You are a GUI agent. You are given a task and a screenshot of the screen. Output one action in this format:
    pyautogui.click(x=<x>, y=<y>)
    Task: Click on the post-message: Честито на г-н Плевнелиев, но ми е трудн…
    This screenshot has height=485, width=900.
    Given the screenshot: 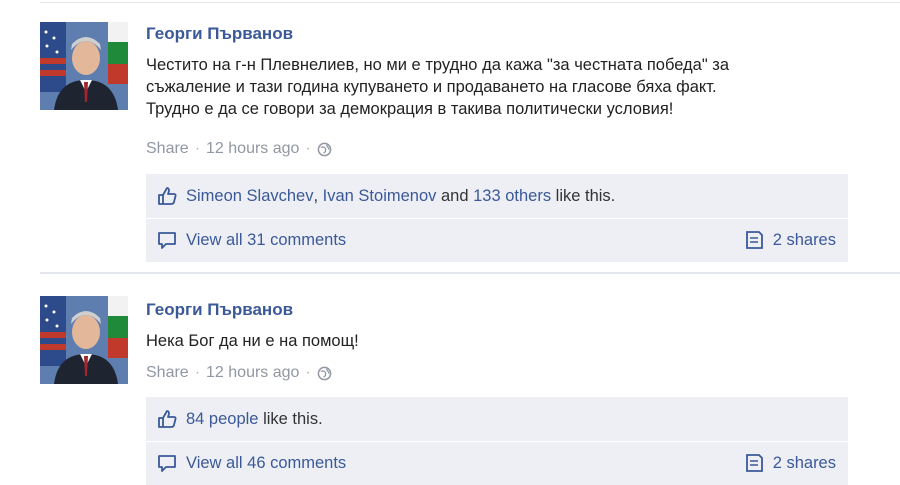 What is the action you would take?
    pyautogui.click(x=506, y=87)
    